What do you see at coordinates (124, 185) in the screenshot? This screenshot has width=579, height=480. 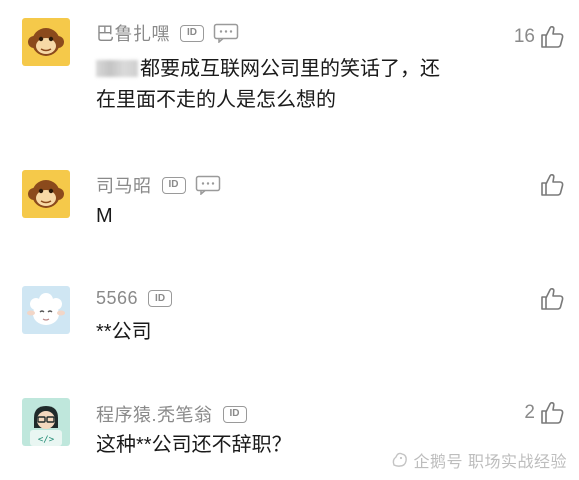 I see `username: 司马昭` at bounding box center [124, 185].